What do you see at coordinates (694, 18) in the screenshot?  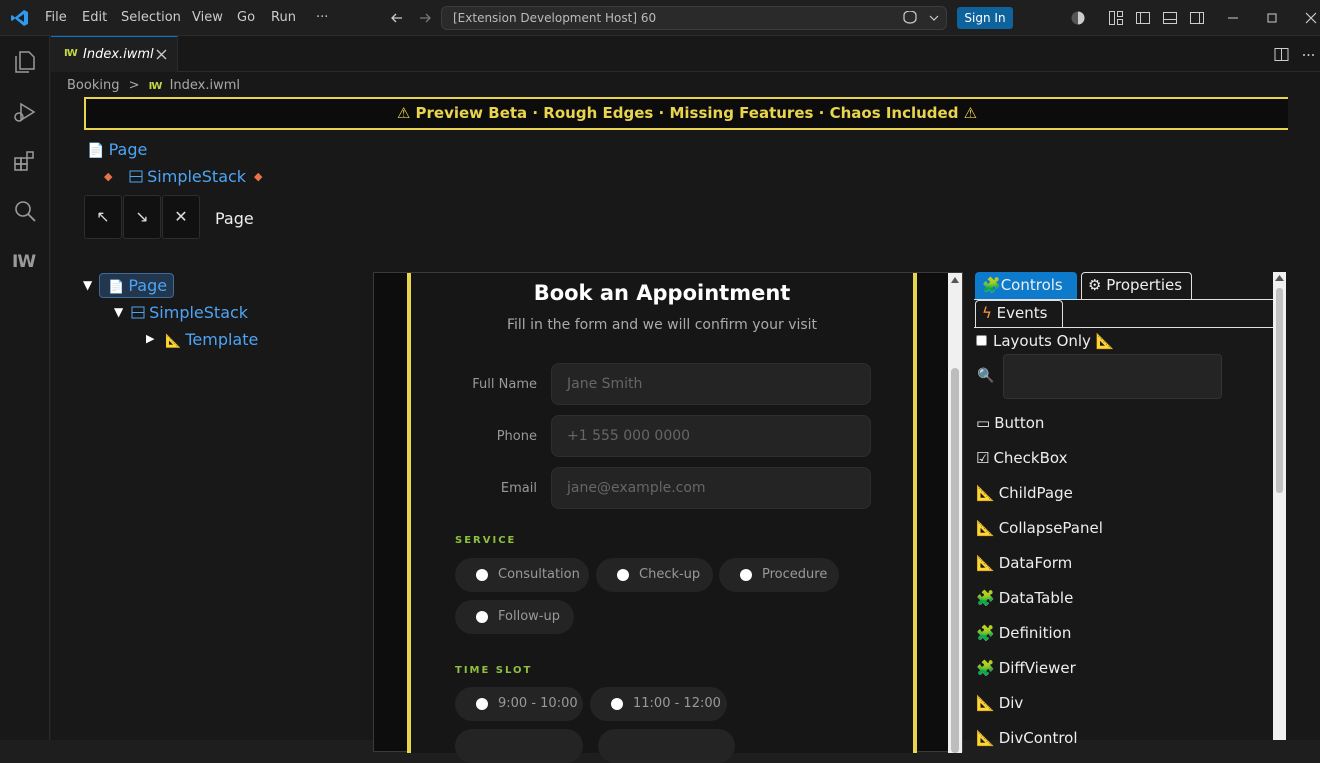 I see `command-center: [Extension Development Host] 60` at bounding box center [694, 18].